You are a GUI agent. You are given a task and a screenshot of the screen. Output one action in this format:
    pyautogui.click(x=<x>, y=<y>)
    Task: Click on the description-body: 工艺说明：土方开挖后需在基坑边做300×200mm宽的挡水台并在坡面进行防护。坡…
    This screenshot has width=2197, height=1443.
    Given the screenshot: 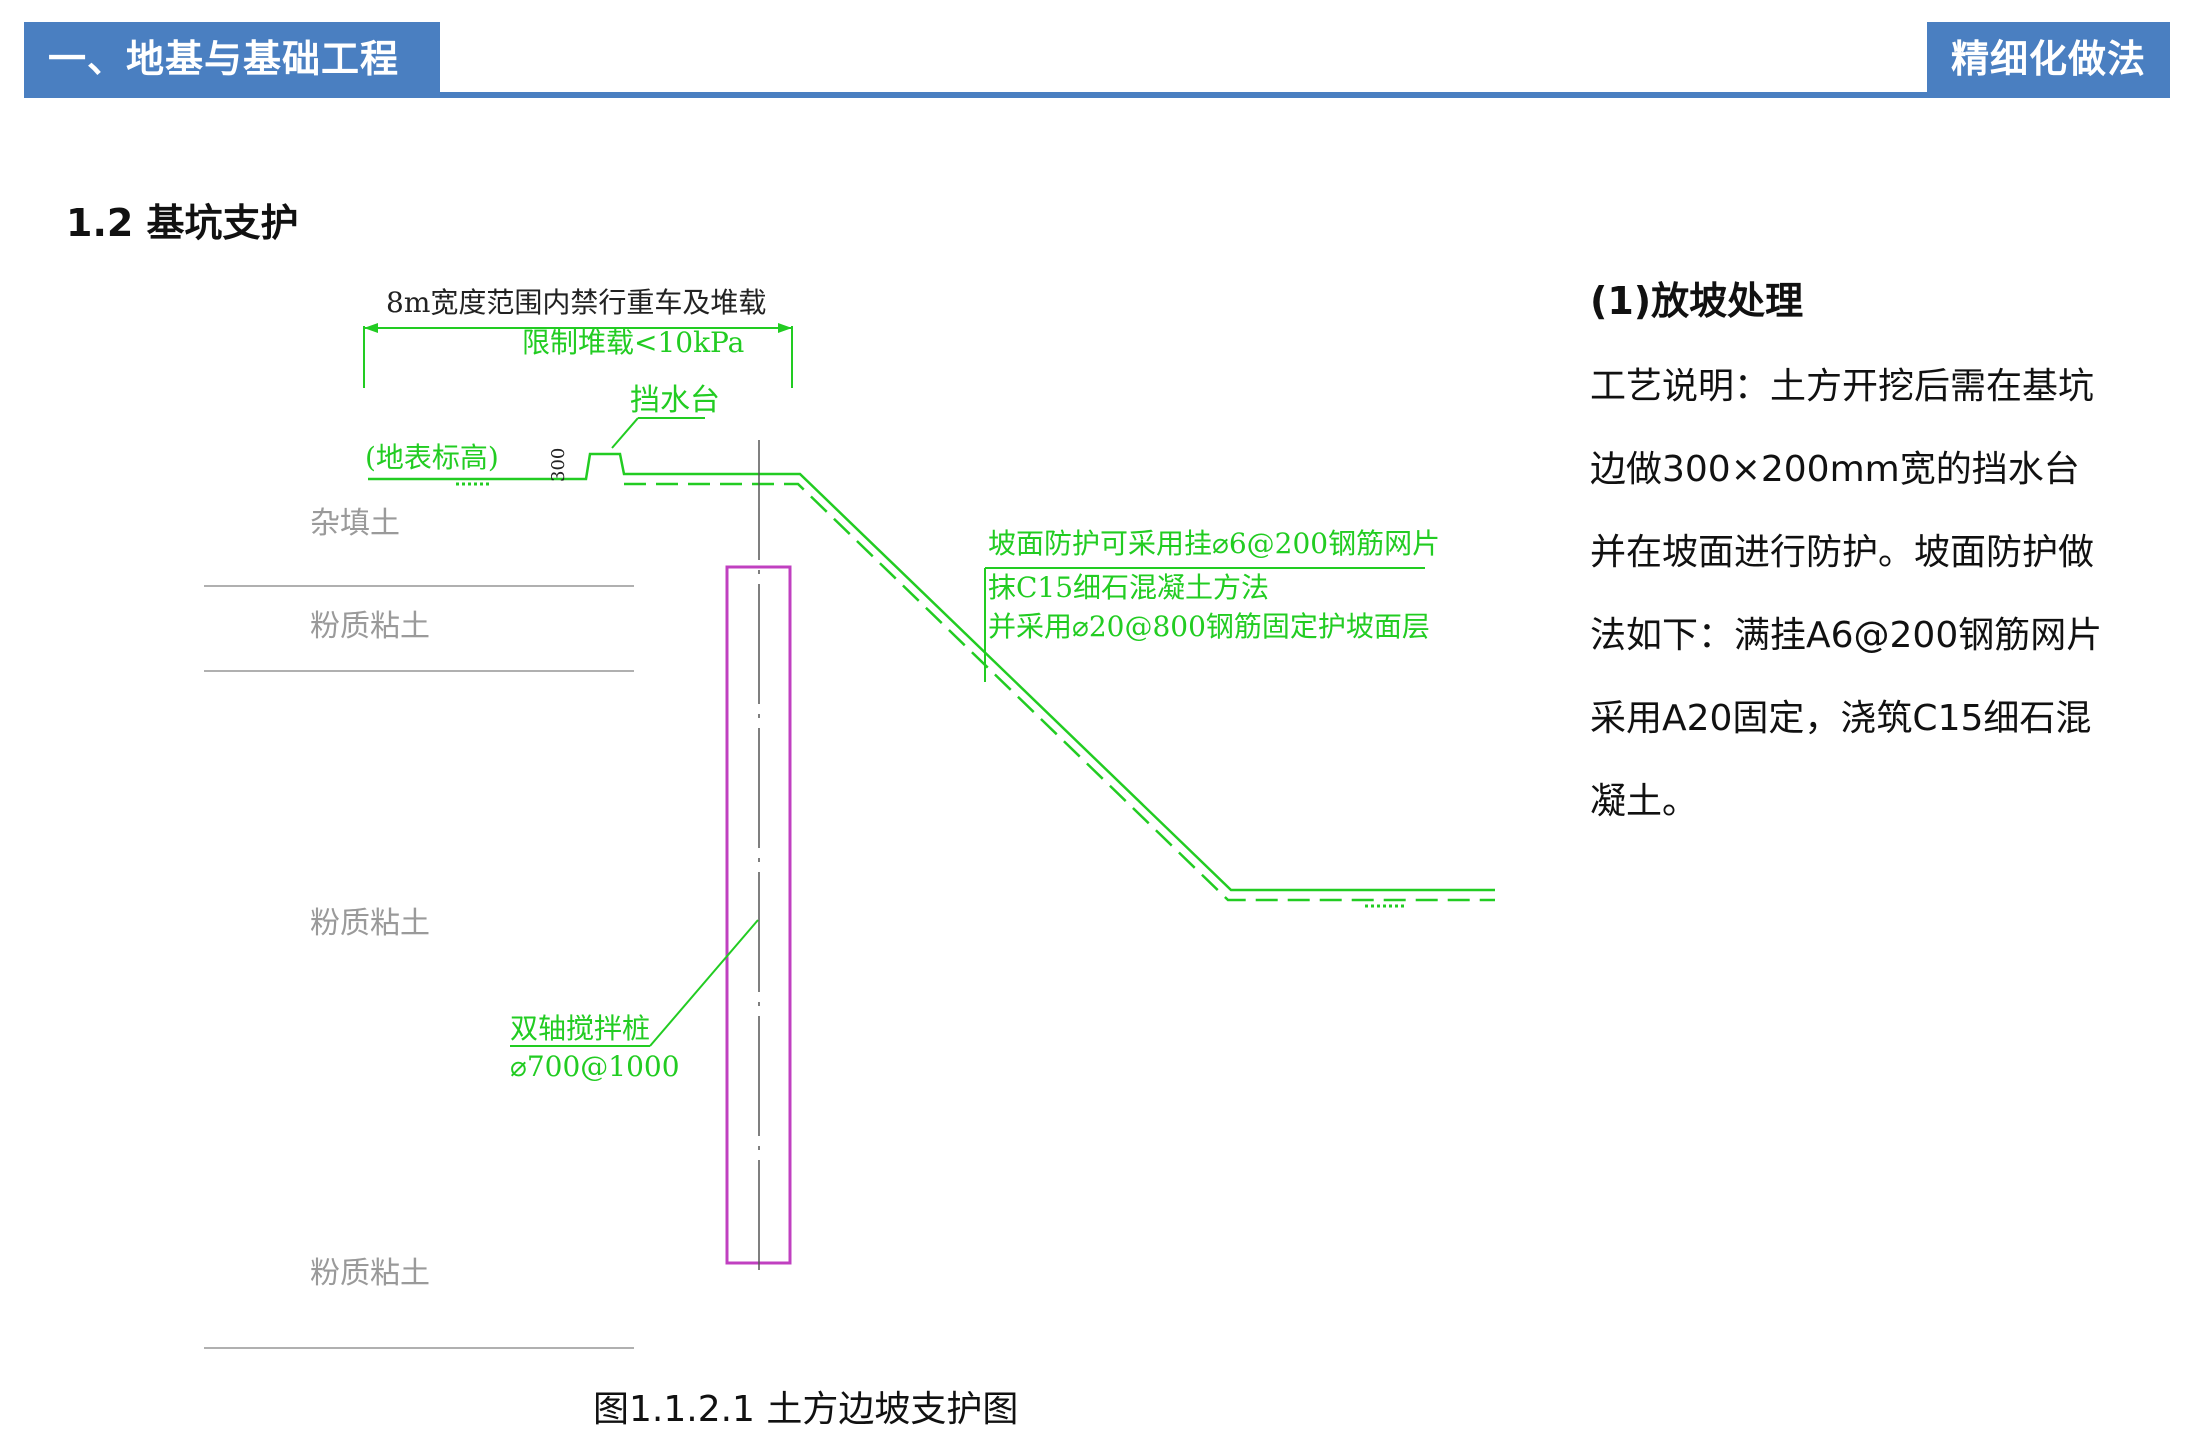 What is the action you would take?
    pyautogui.click(x=1846, y=594)
    